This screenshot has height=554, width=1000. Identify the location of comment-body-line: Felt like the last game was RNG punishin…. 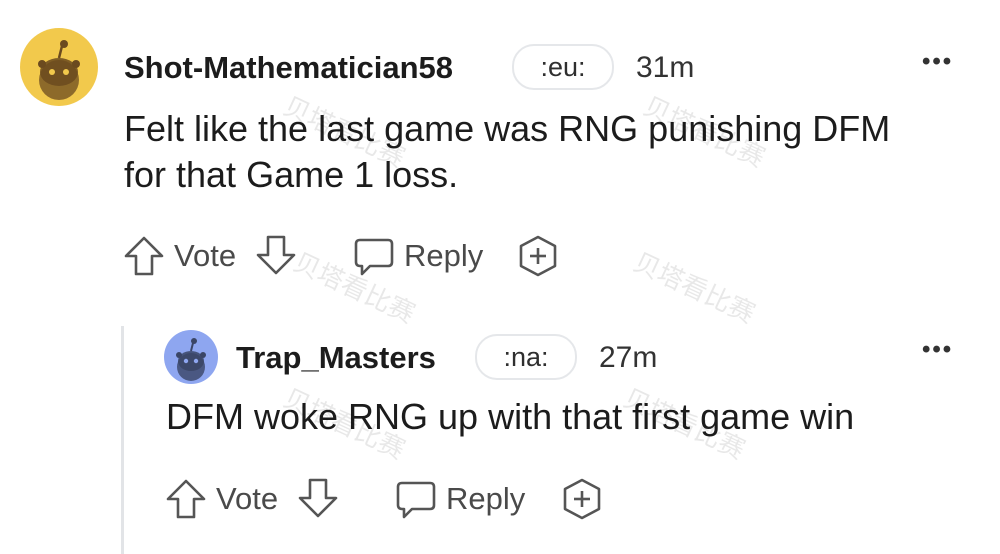
(507, 128).